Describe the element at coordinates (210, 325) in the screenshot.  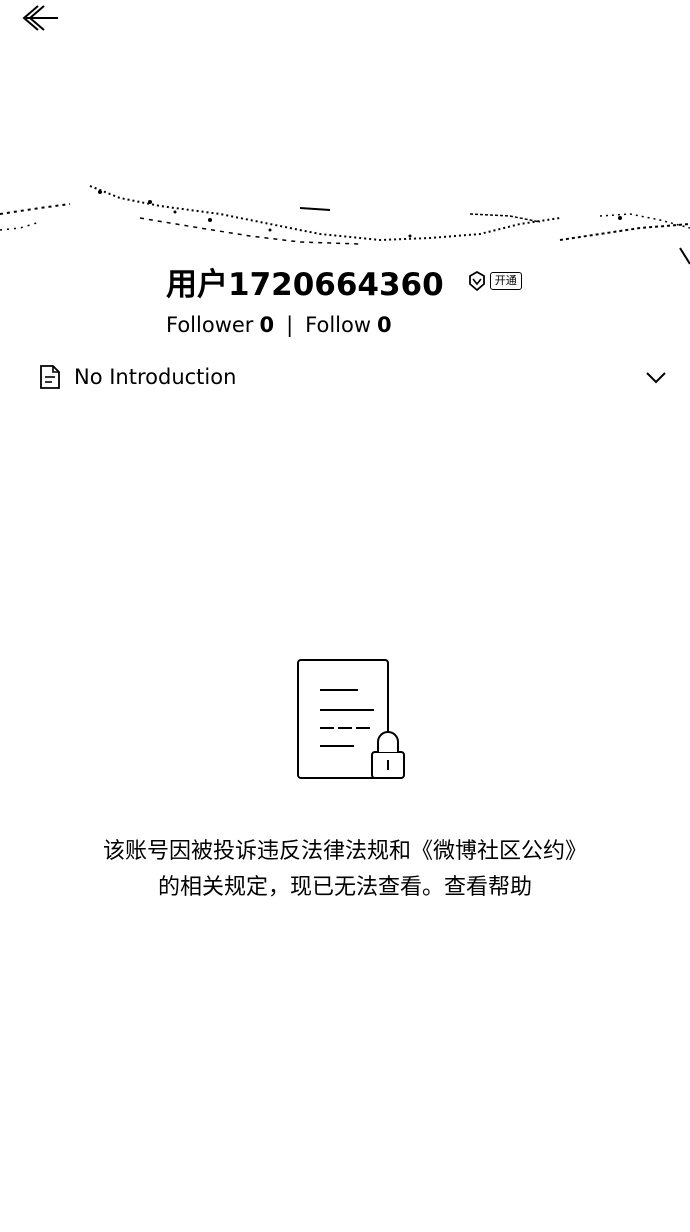
I see `followers-label: Follower` at that location.